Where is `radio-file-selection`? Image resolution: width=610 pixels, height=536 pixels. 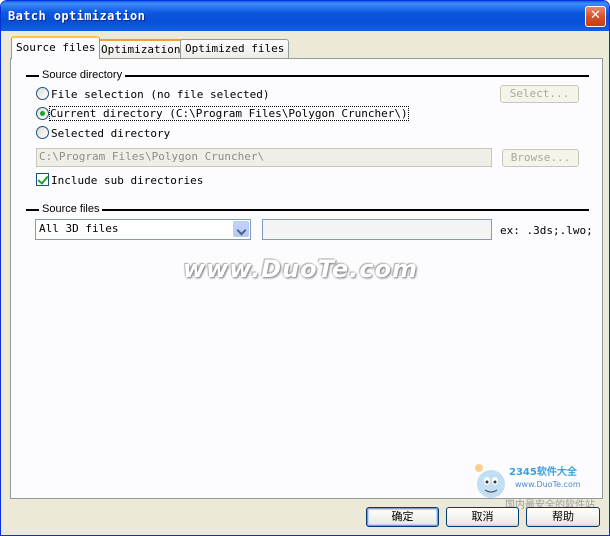 radio-file-selection is located at coordinates (42, 93).